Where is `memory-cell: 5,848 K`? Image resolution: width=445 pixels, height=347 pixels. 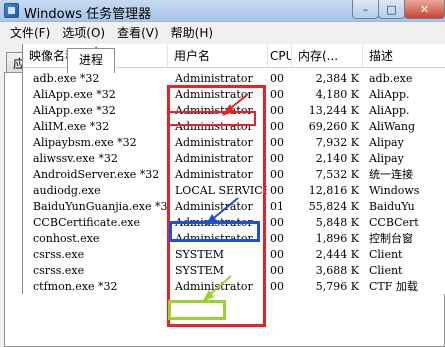 memory-cell: 5,848 K is located at coordinates (337, 222).